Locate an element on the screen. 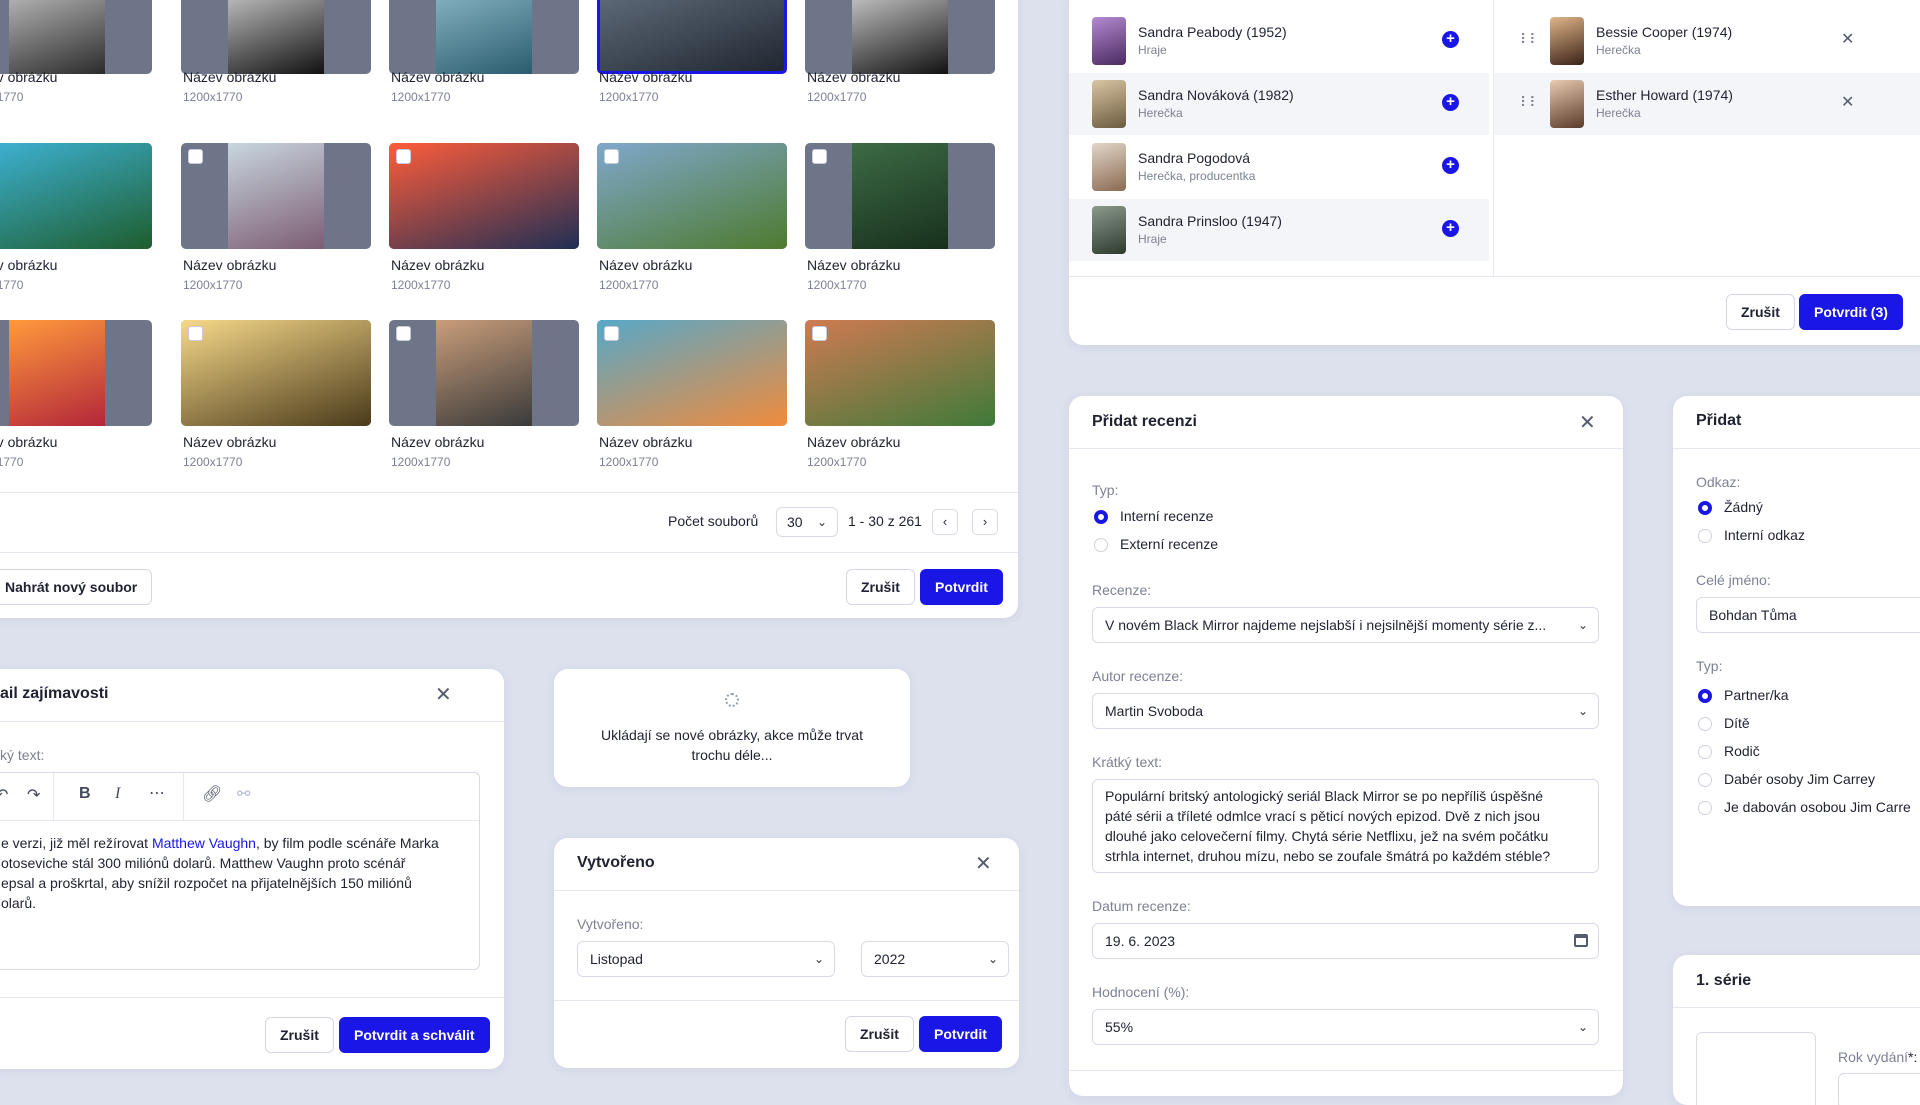 This screenshot has width=1920, height=1105. month-select: Listopad ⌄ is located at coordinates (706, 959).